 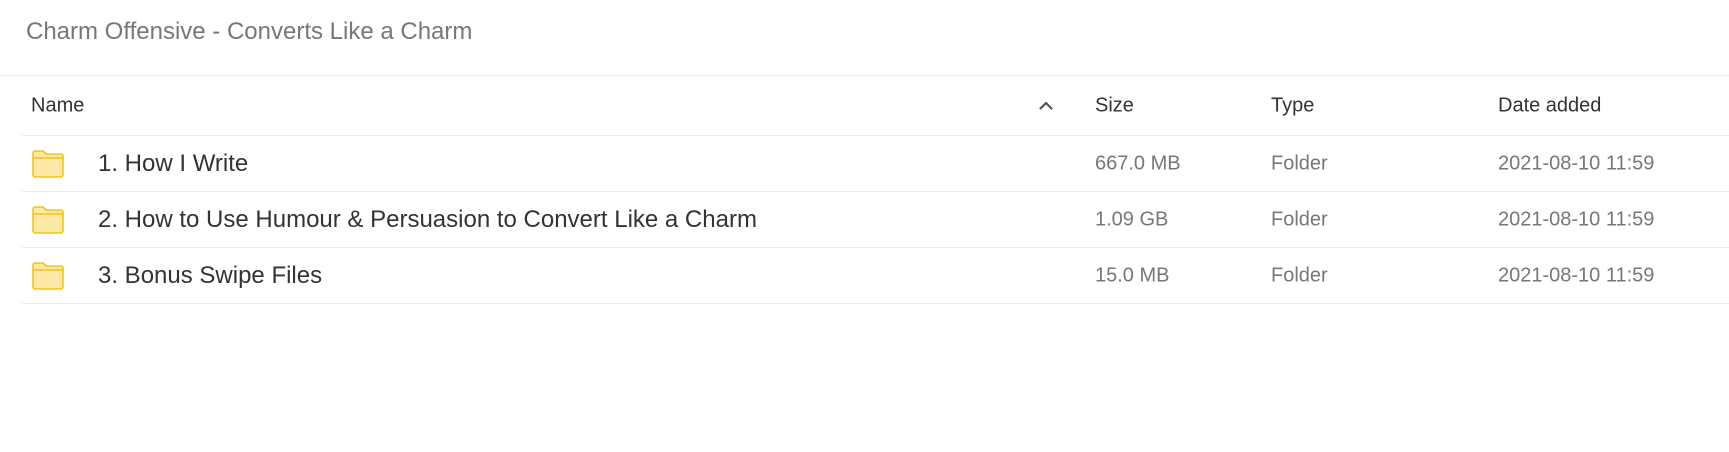 I want to click on page-title: Charm Offensive - Converts Like a Charm, so click(x=249, y=31).